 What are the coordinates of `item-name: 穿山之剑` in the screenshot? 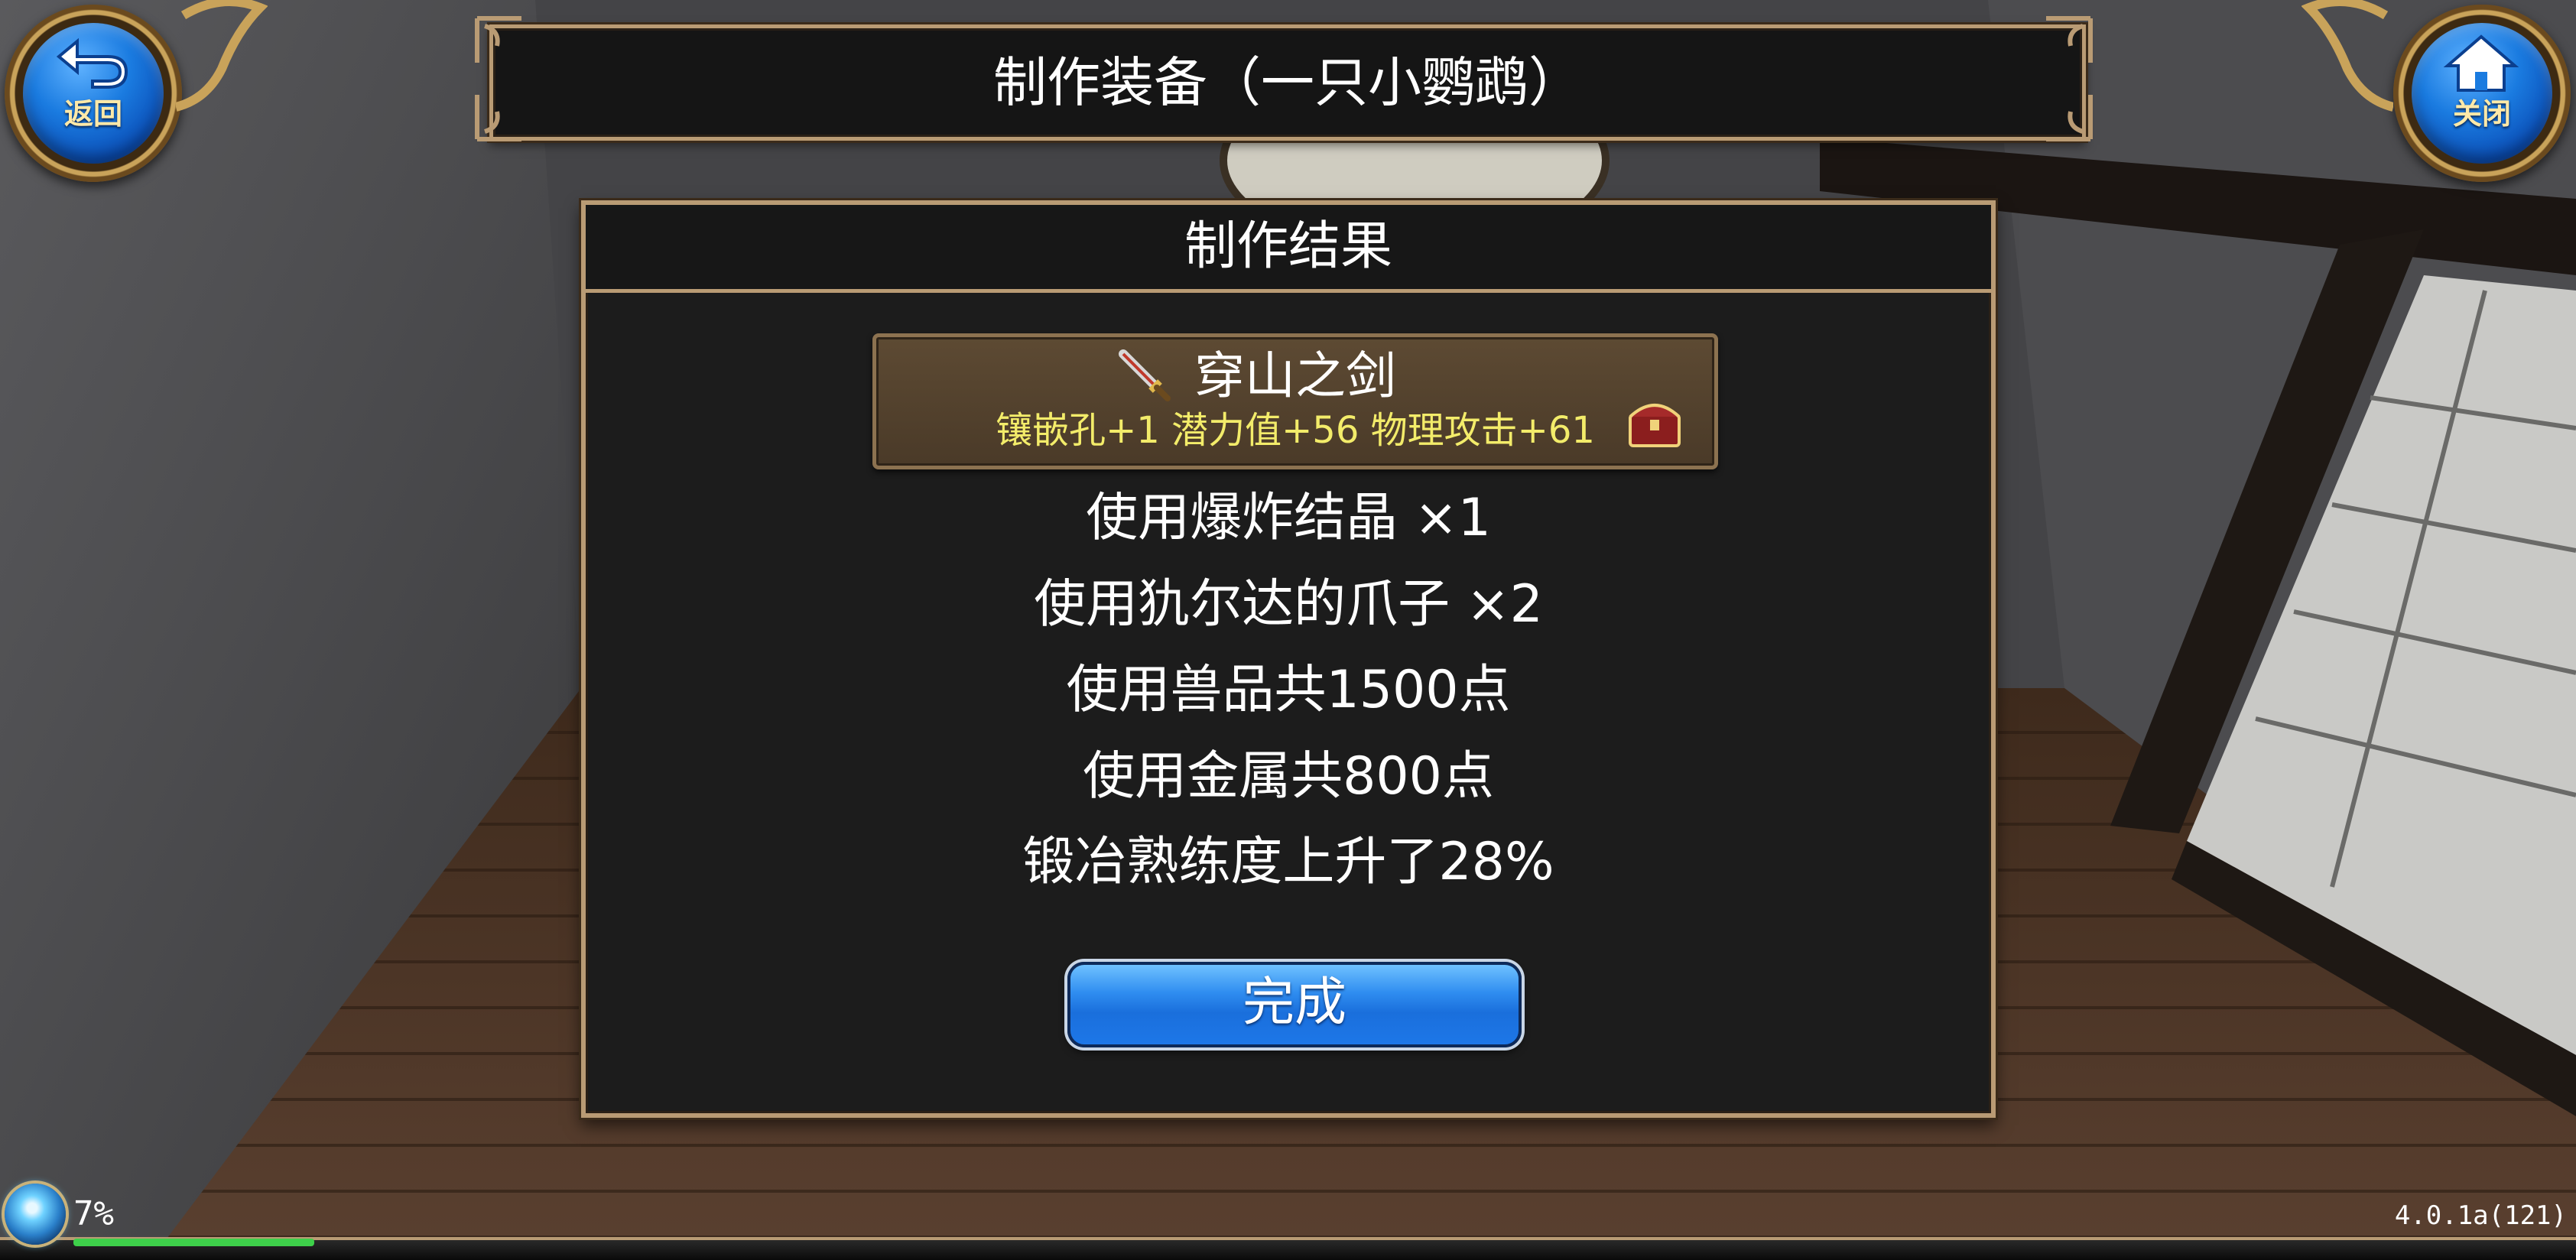 It's located at (1295, 375).